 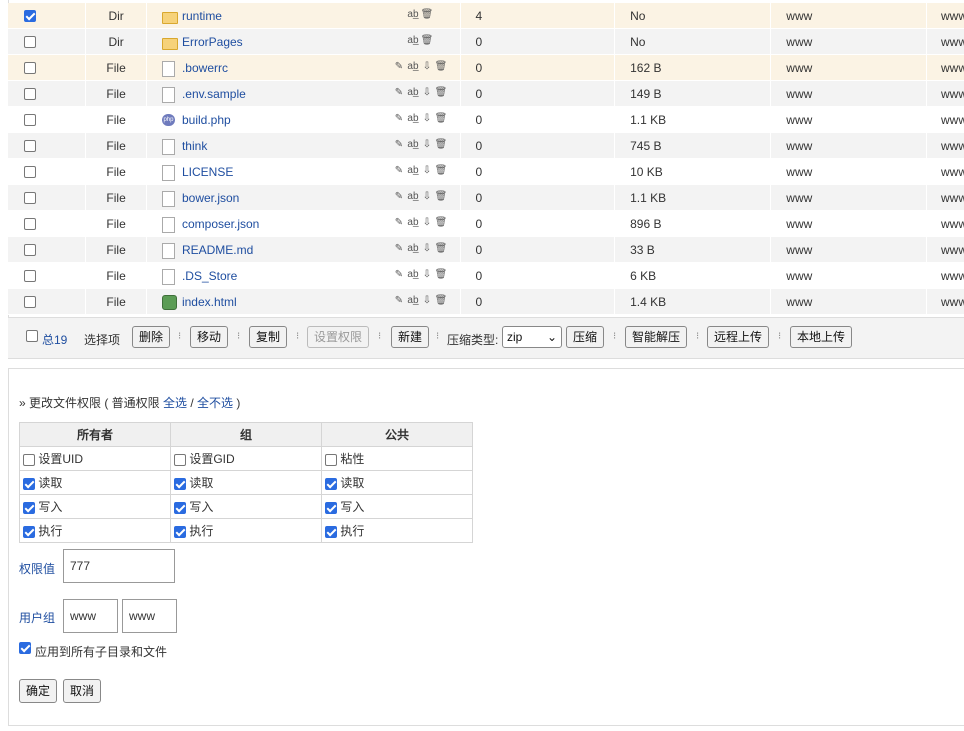 I want to click on public-write-checkbox, so click(x=331, y=507).